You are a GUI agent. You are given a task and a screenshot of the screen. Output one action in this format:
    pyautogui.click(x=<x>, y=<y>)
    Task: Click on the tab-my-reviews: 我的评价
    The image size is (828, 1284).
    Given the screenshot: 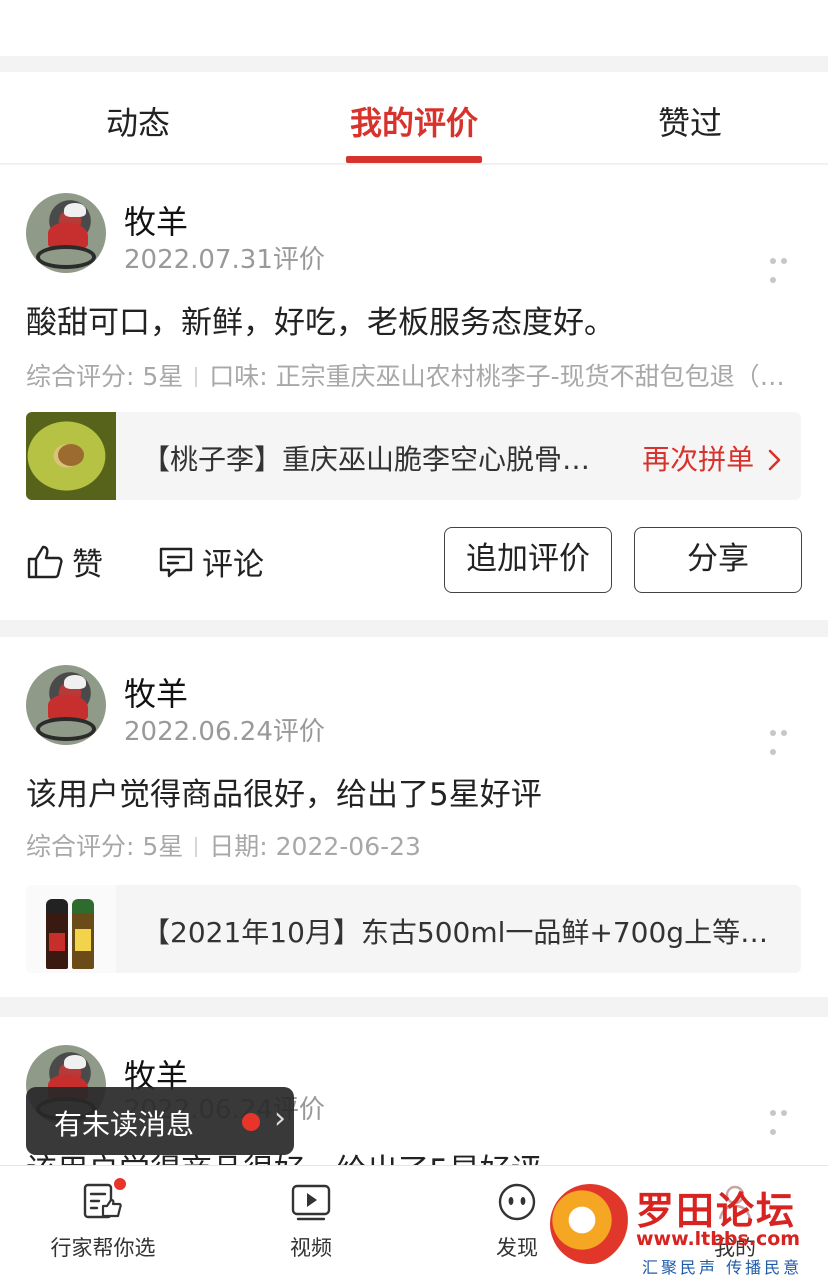 What is the action you would take?
    pyautogui.click(x=414, y=121)
    